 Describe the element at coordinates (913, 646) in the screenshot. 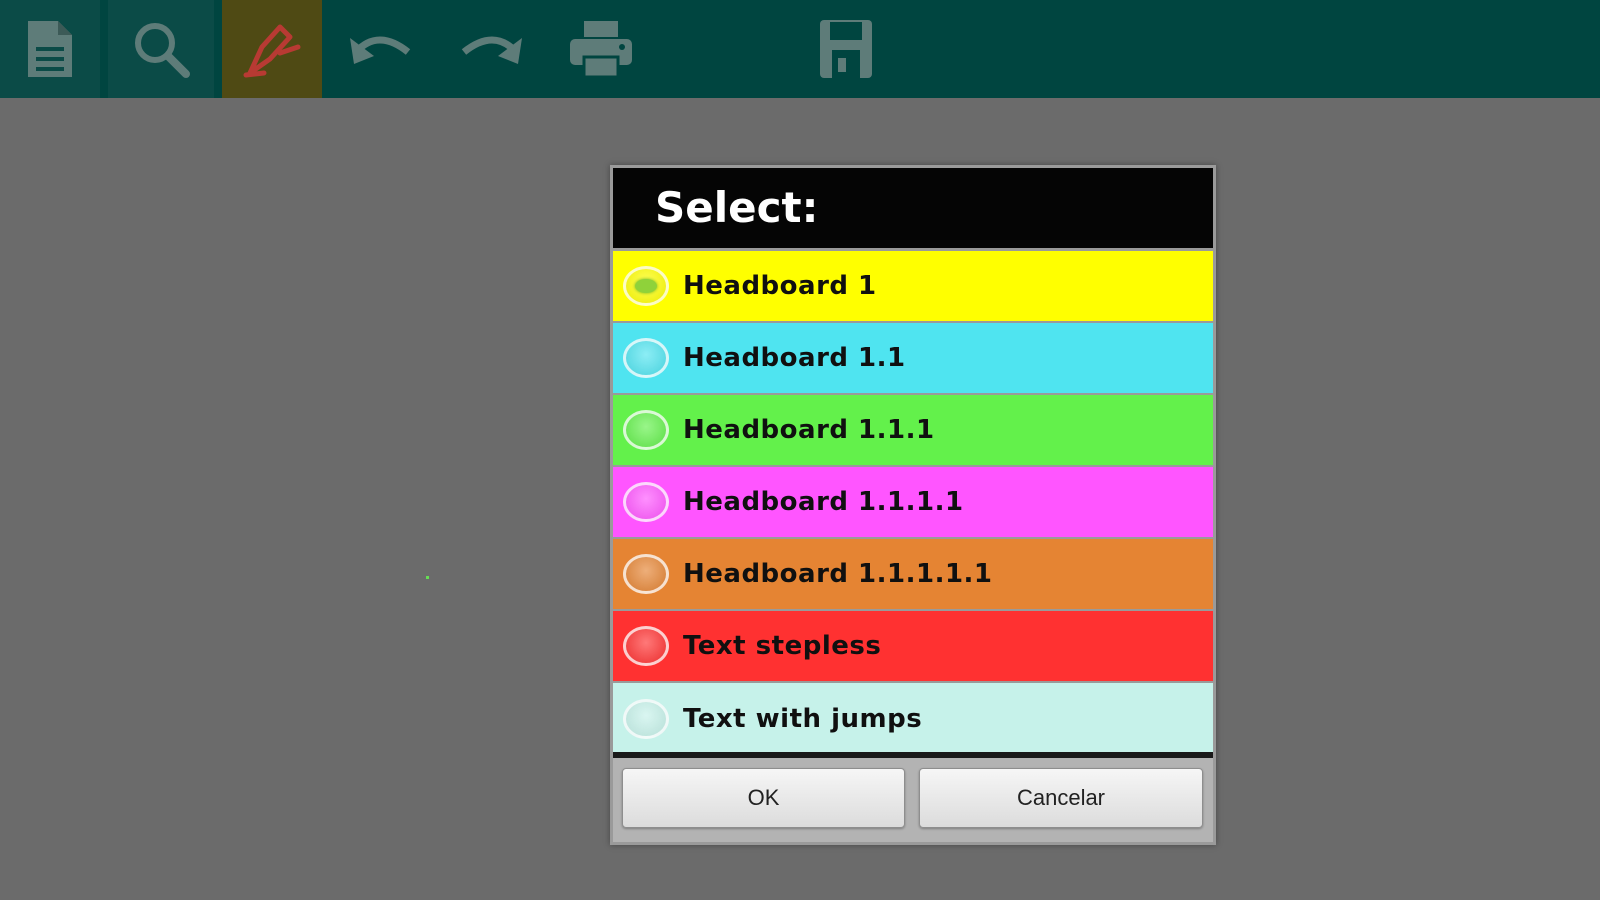

I see `option-text-stepless: Text stepless` at that location.